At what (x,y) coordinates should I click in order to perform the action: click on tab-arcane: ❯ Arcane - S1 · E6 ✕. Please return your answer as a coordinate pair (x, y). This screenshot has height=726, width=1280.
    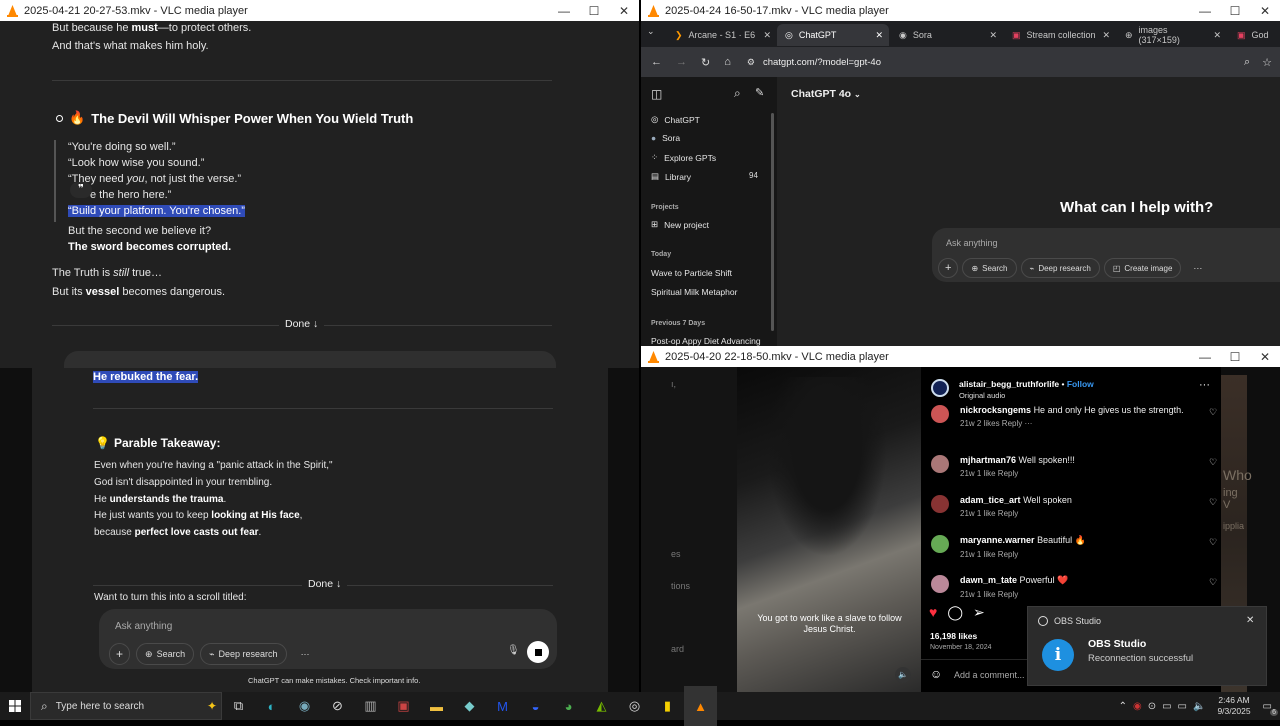
    Looking at the image, I should click on (722, 35).